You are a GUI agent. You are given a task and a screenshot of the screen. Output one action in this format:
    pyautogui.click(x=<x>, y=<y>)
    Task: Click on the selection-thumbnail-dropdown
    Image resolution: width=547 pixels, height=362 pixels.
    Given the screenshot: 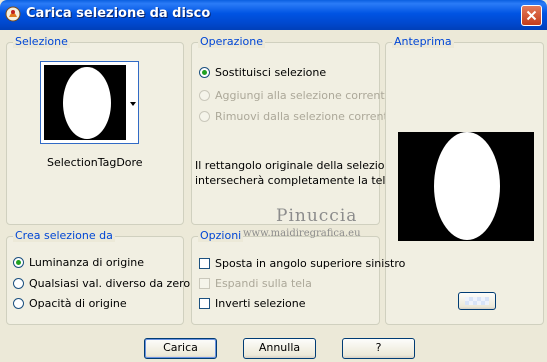 What is the action you would take?
    pyautogui.click(x=89, y=102)
    